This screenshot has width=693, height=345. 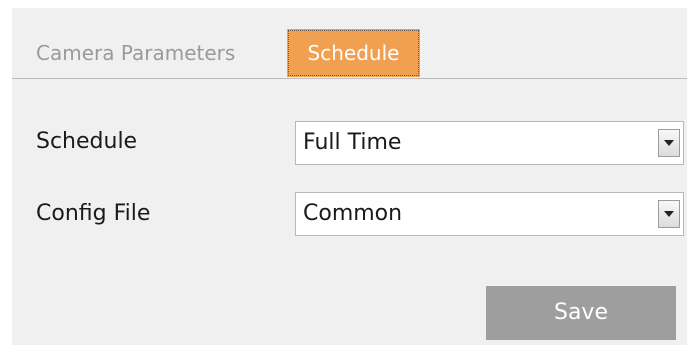 What do you see at coordinates (352, 142) in the screenshot?
I see `schedule-select-value: Full Time` at bounding box center [352, 142].